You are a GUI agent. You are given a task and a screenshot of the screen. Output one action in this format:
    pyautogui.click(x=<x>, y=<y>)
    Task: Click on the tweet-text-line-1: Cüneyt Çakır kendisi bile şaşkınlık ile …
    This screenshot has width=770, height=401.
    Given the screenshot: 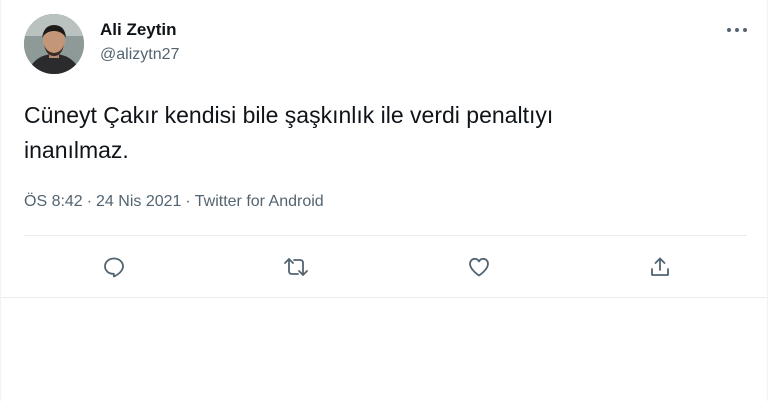 What is the action you would take?
    pyautogui.click(x=289, y=115)
    